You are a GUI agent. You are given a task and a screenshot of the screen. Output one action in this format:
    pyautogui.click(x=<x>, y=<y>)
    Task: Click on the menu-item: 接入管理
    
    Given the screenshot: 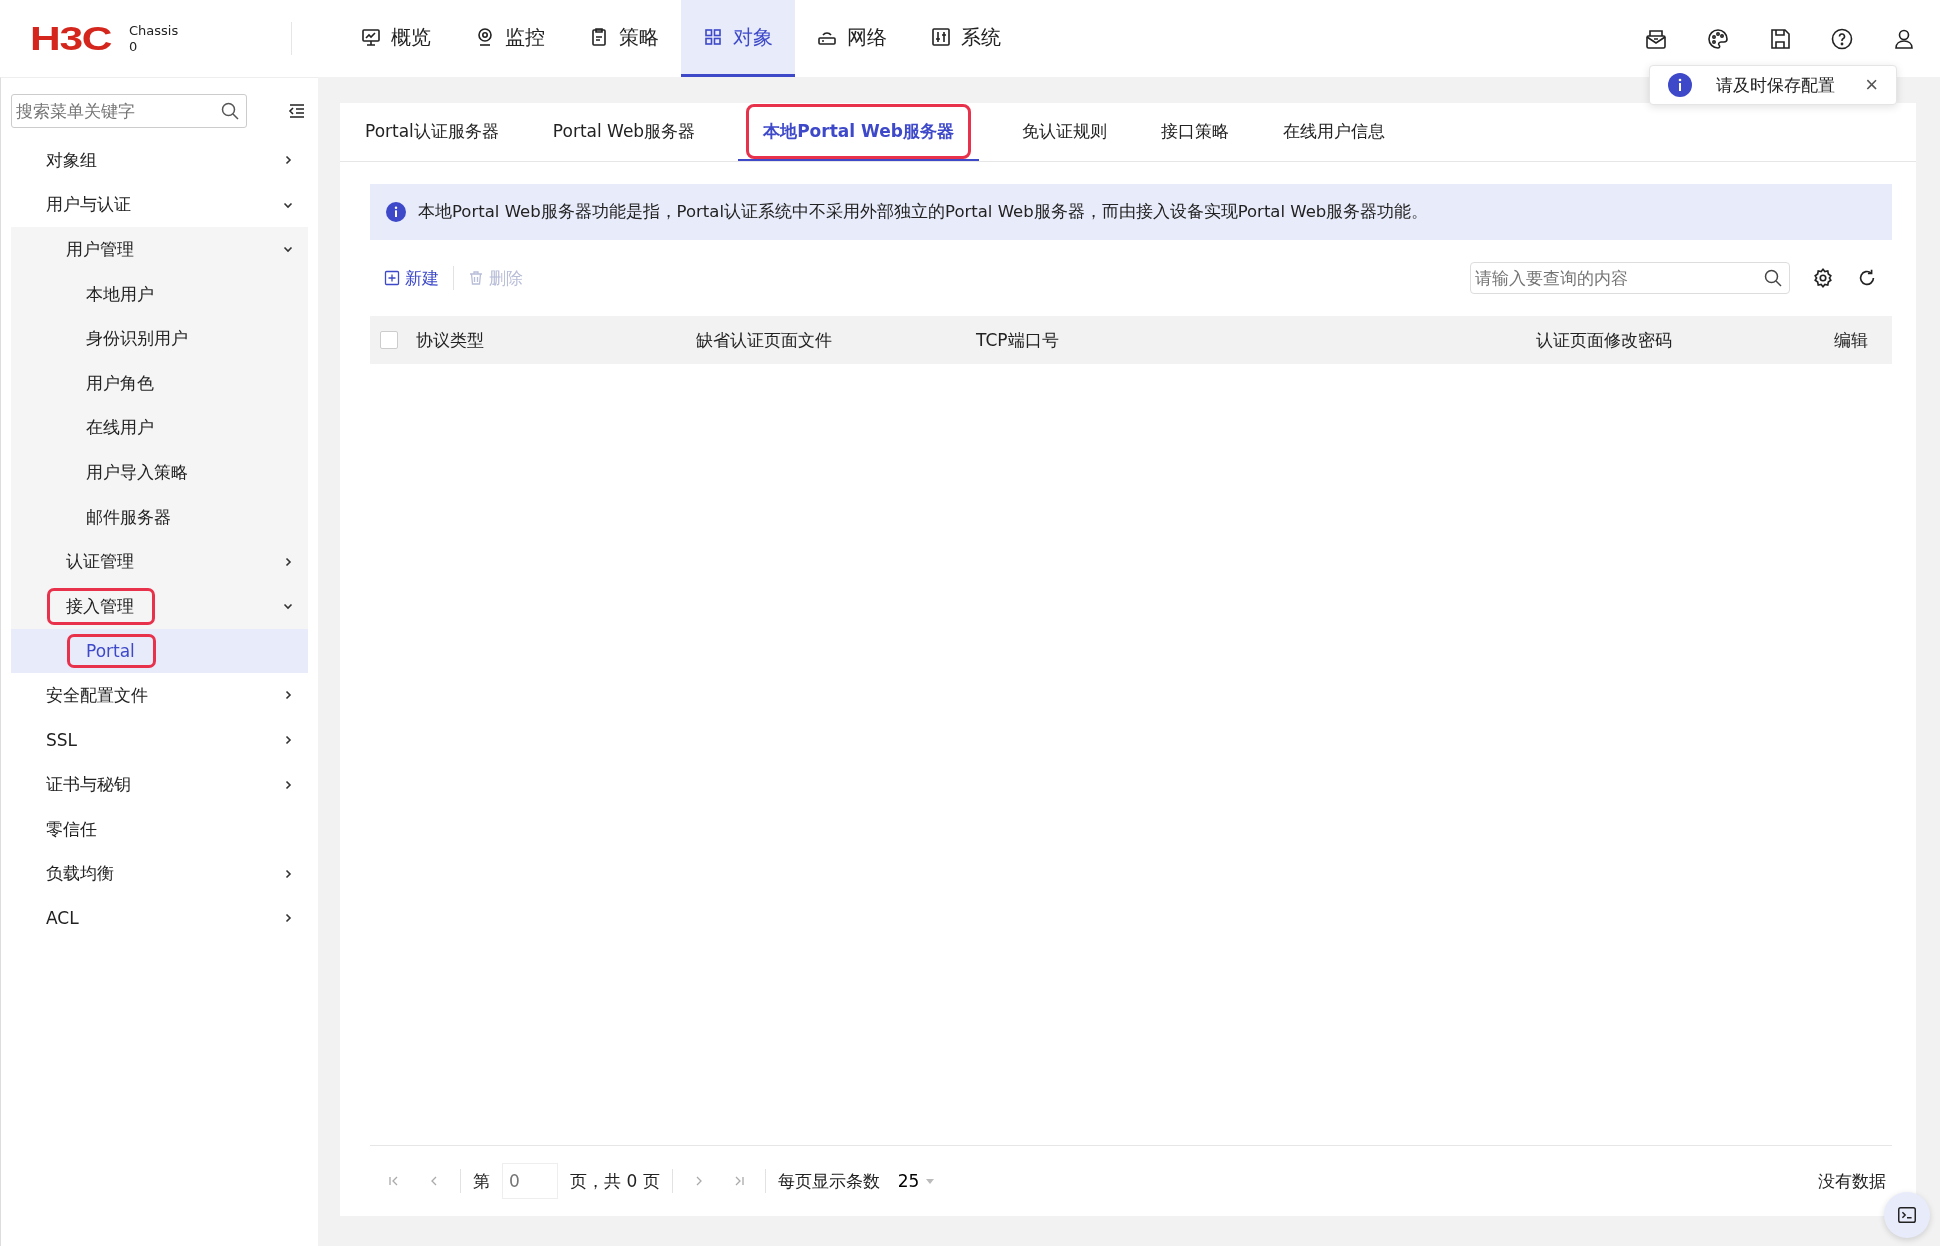 What is the action you would take?
    pyautogui.click(x=101, y=606)
    